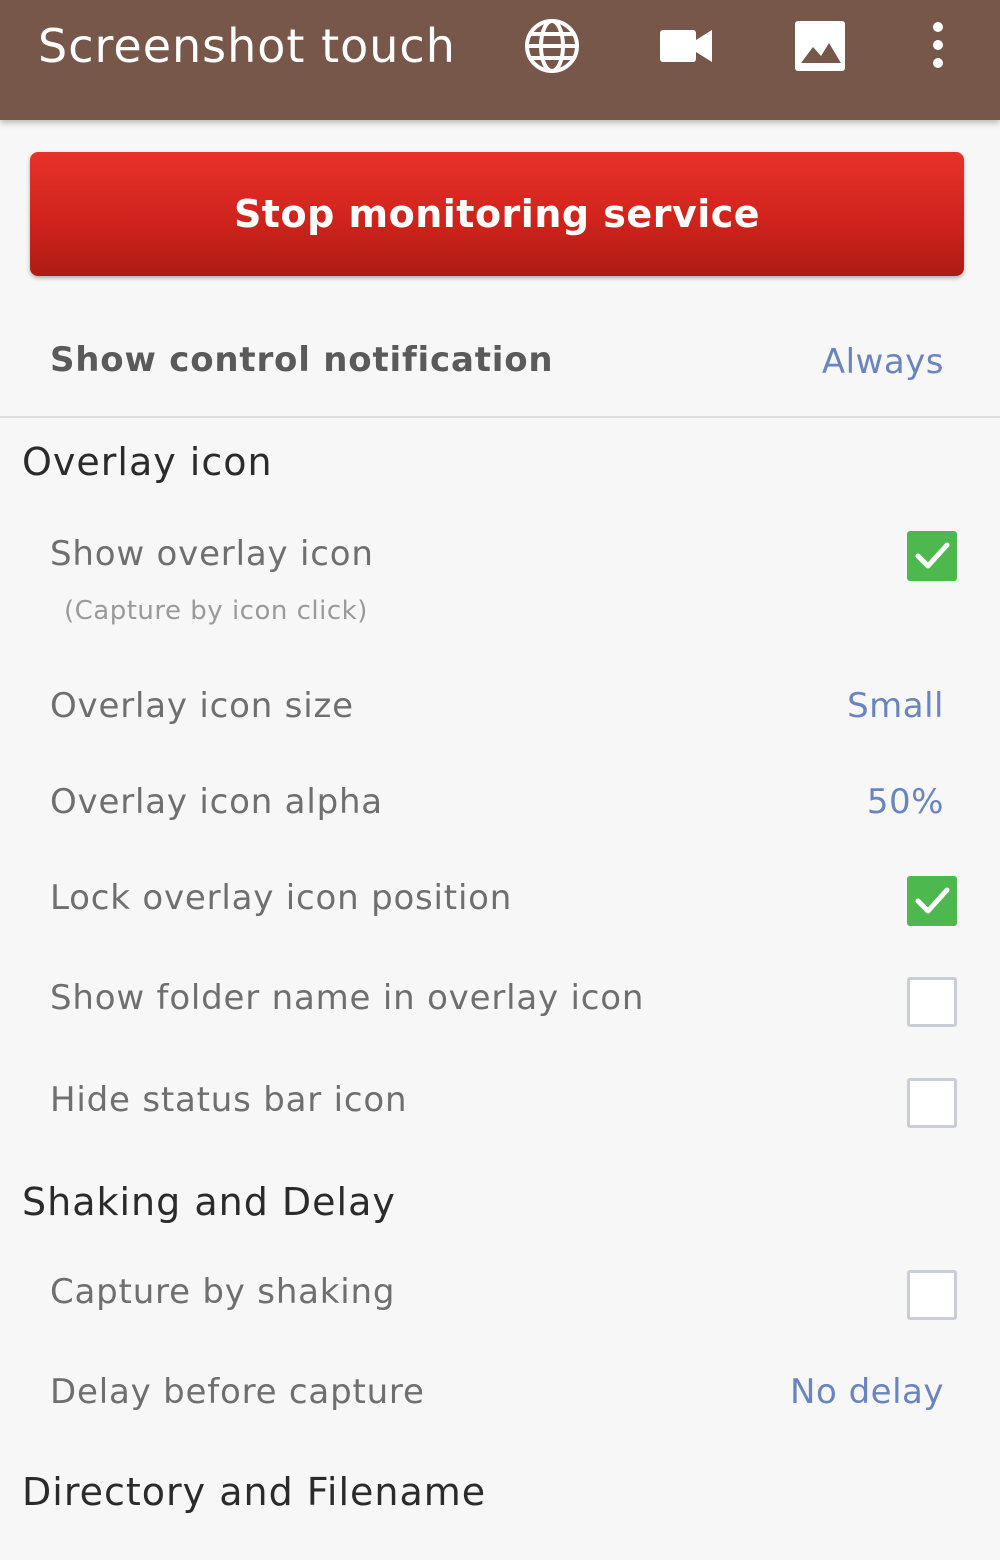  I want to click on overlay-icon-alpha-value: 50%, so click(905, 802).